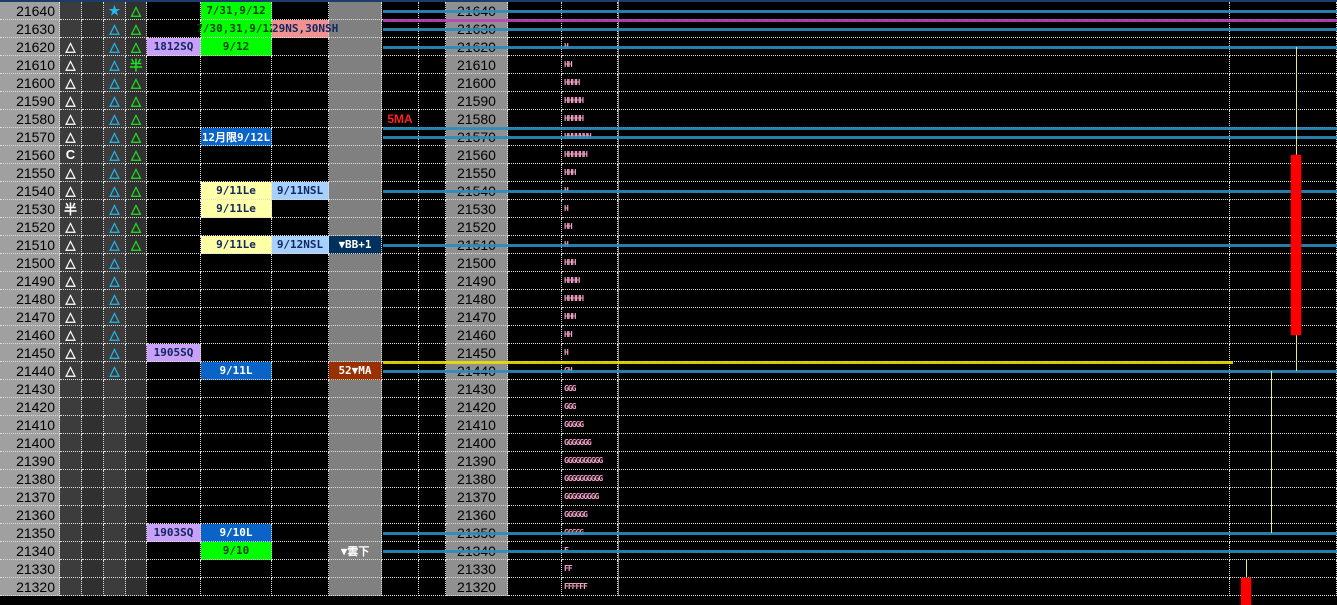 This screenshot has width=1337, height=605. What do you see at coordinates (300, 191) in the screenshot?
I see `level-label: 9/11NSL` at bounding box center [300, 191].